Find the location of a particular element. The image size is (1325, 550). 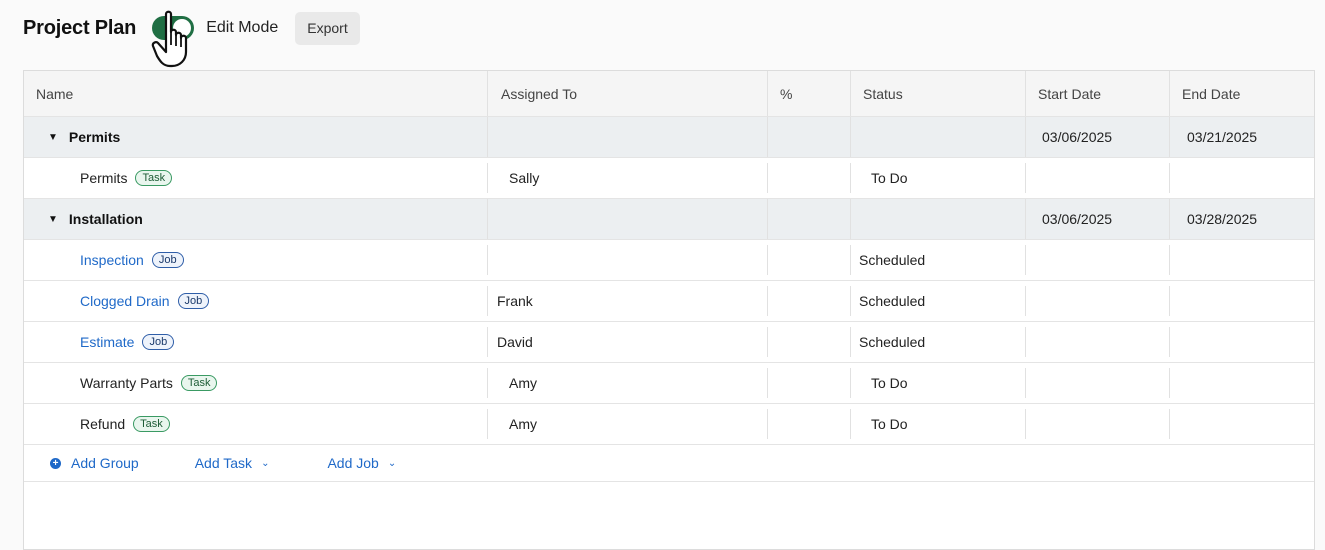

column-header-end-date: End Date is located at coordinates (1242, 93).